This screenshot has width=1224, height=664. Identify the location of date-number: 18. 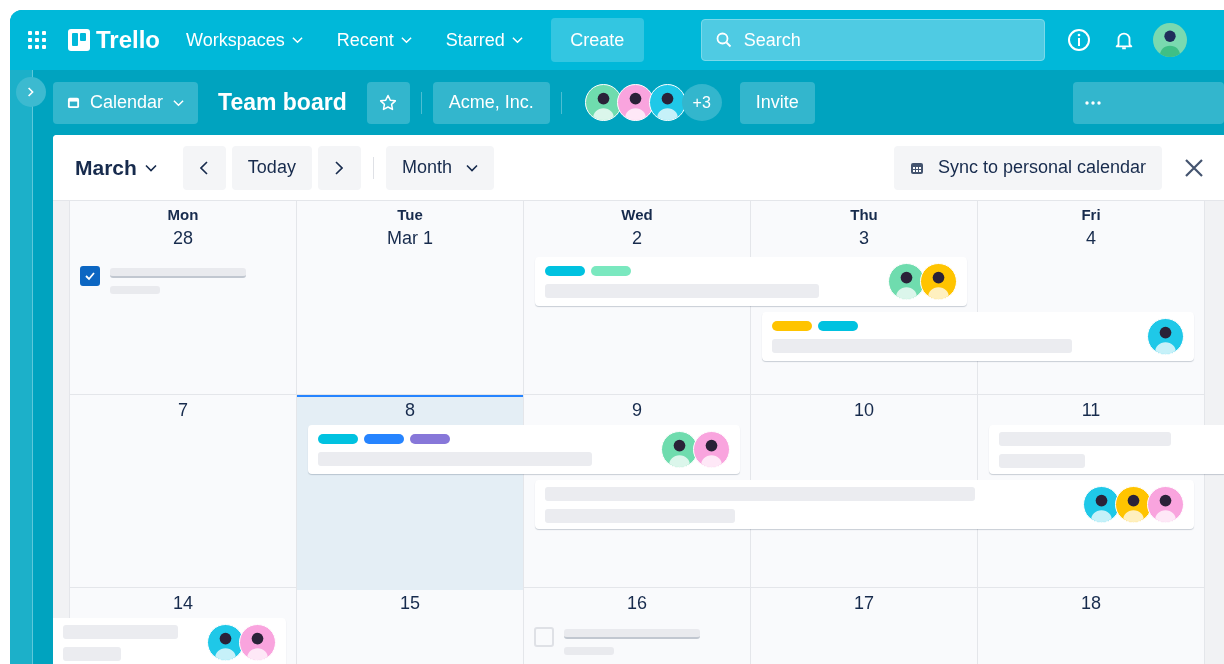
(1091, 603).